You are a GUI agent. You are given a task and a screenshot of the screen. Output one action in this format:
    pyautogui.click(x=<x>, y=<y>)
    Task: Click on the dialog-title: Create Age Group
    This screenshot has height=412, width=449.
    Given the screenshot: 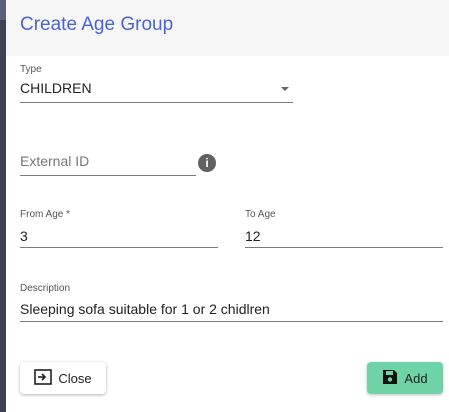 What is the action you would take?
    pyautogui.click(x=97, y=24)
    